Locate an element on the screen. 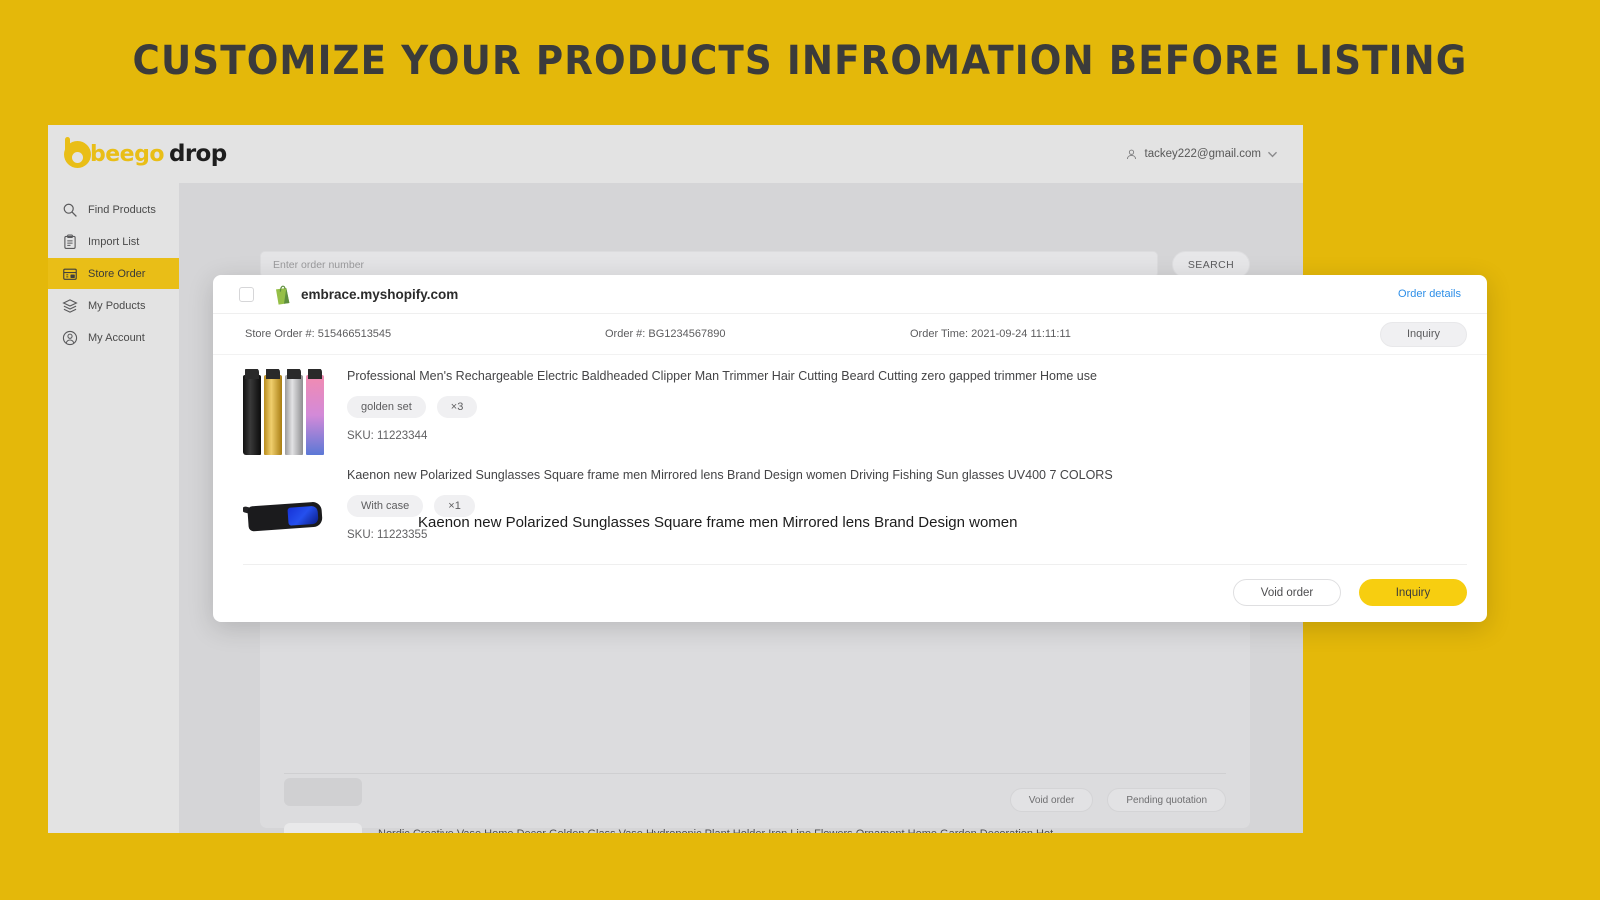  sidebar-item-label: Import List is located at coordinates (114, 241).